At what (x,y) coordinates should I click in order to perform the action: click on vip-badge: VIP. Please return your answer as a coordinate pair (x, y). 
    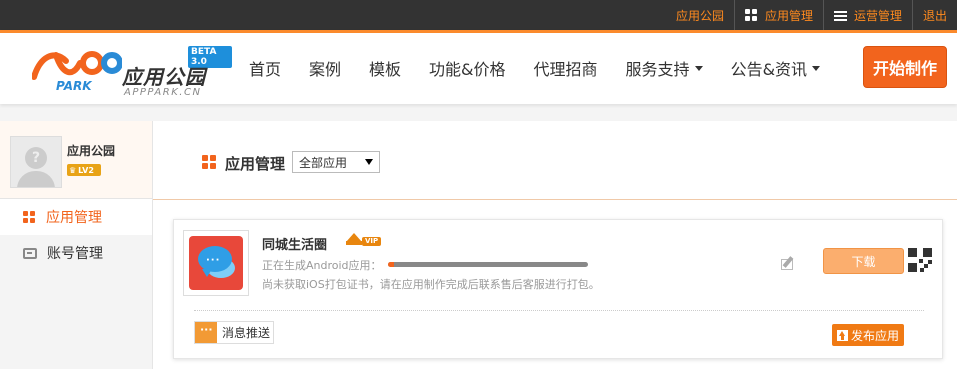
    Looking at the image, I should click on (366, 240).